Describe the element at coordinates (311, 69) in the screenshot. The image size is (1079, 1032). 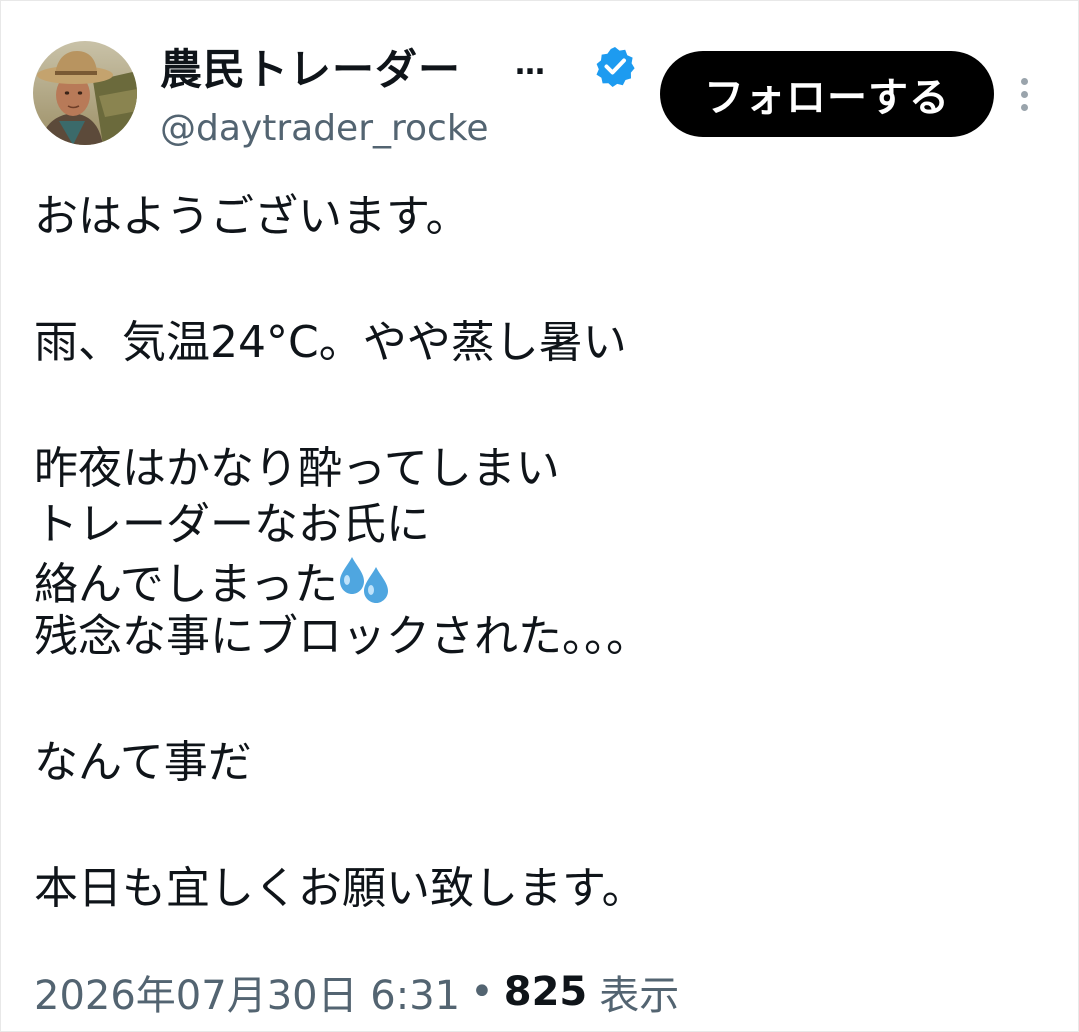
I see `display-name-text: 農民トレーダー` at that location.